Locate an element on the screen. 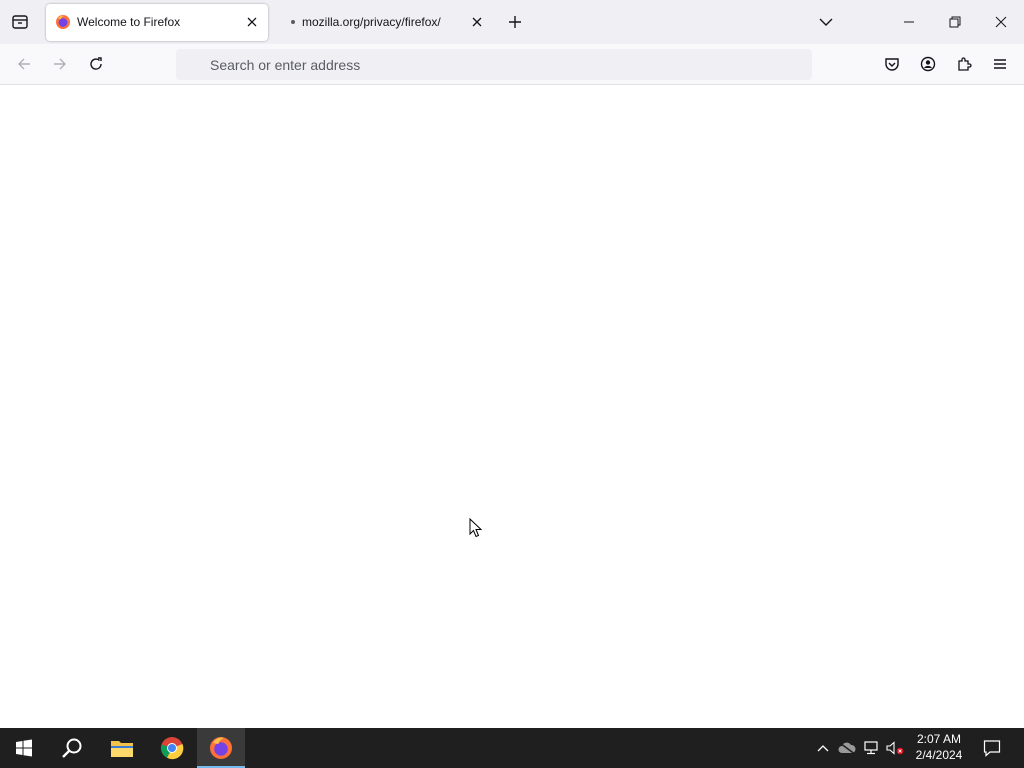  minimize-icon is located at coordinates (909, 22).